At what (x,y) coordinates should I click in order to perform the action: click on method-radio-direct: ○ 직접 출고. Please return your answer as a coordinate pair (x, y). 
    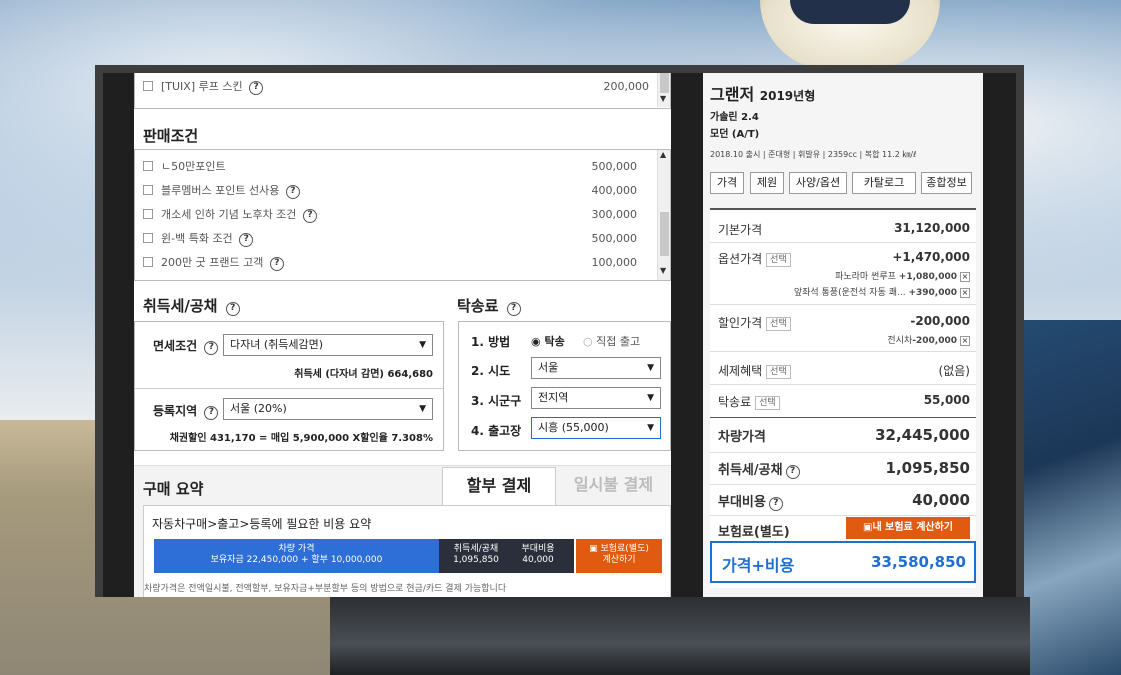
    Looking at the image, I should click on (611, 341).